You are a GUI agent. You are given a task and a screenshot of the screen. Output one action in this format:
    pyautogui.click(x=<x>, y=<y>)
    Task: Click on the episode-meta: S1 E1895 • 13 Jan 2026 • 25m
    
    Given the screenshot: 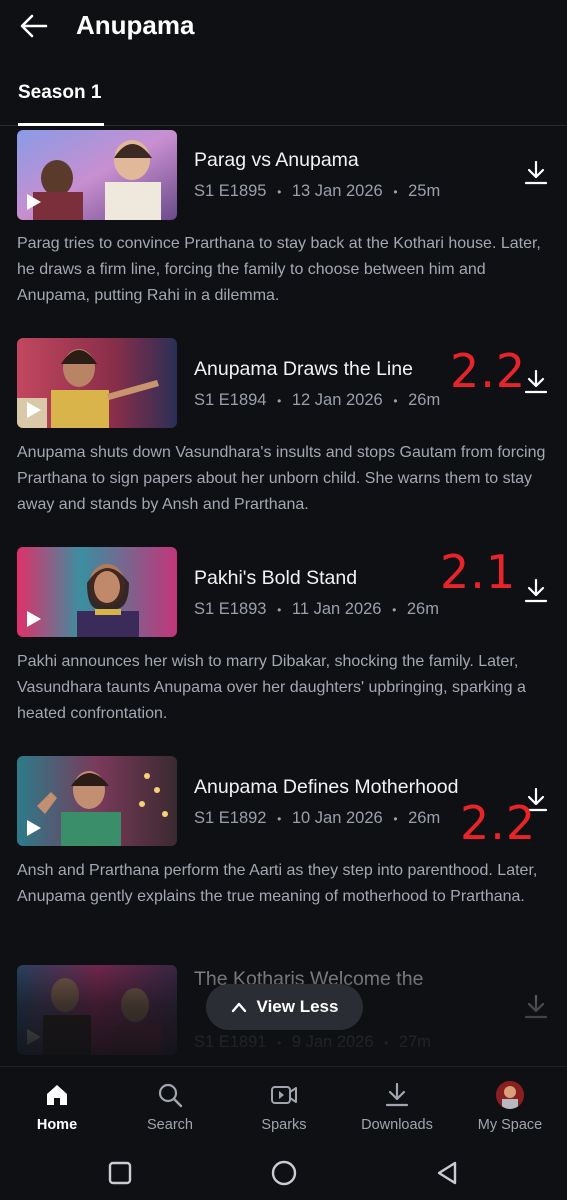 What is the action you would take?
    pyautogui.click(x=317, y=191)
    